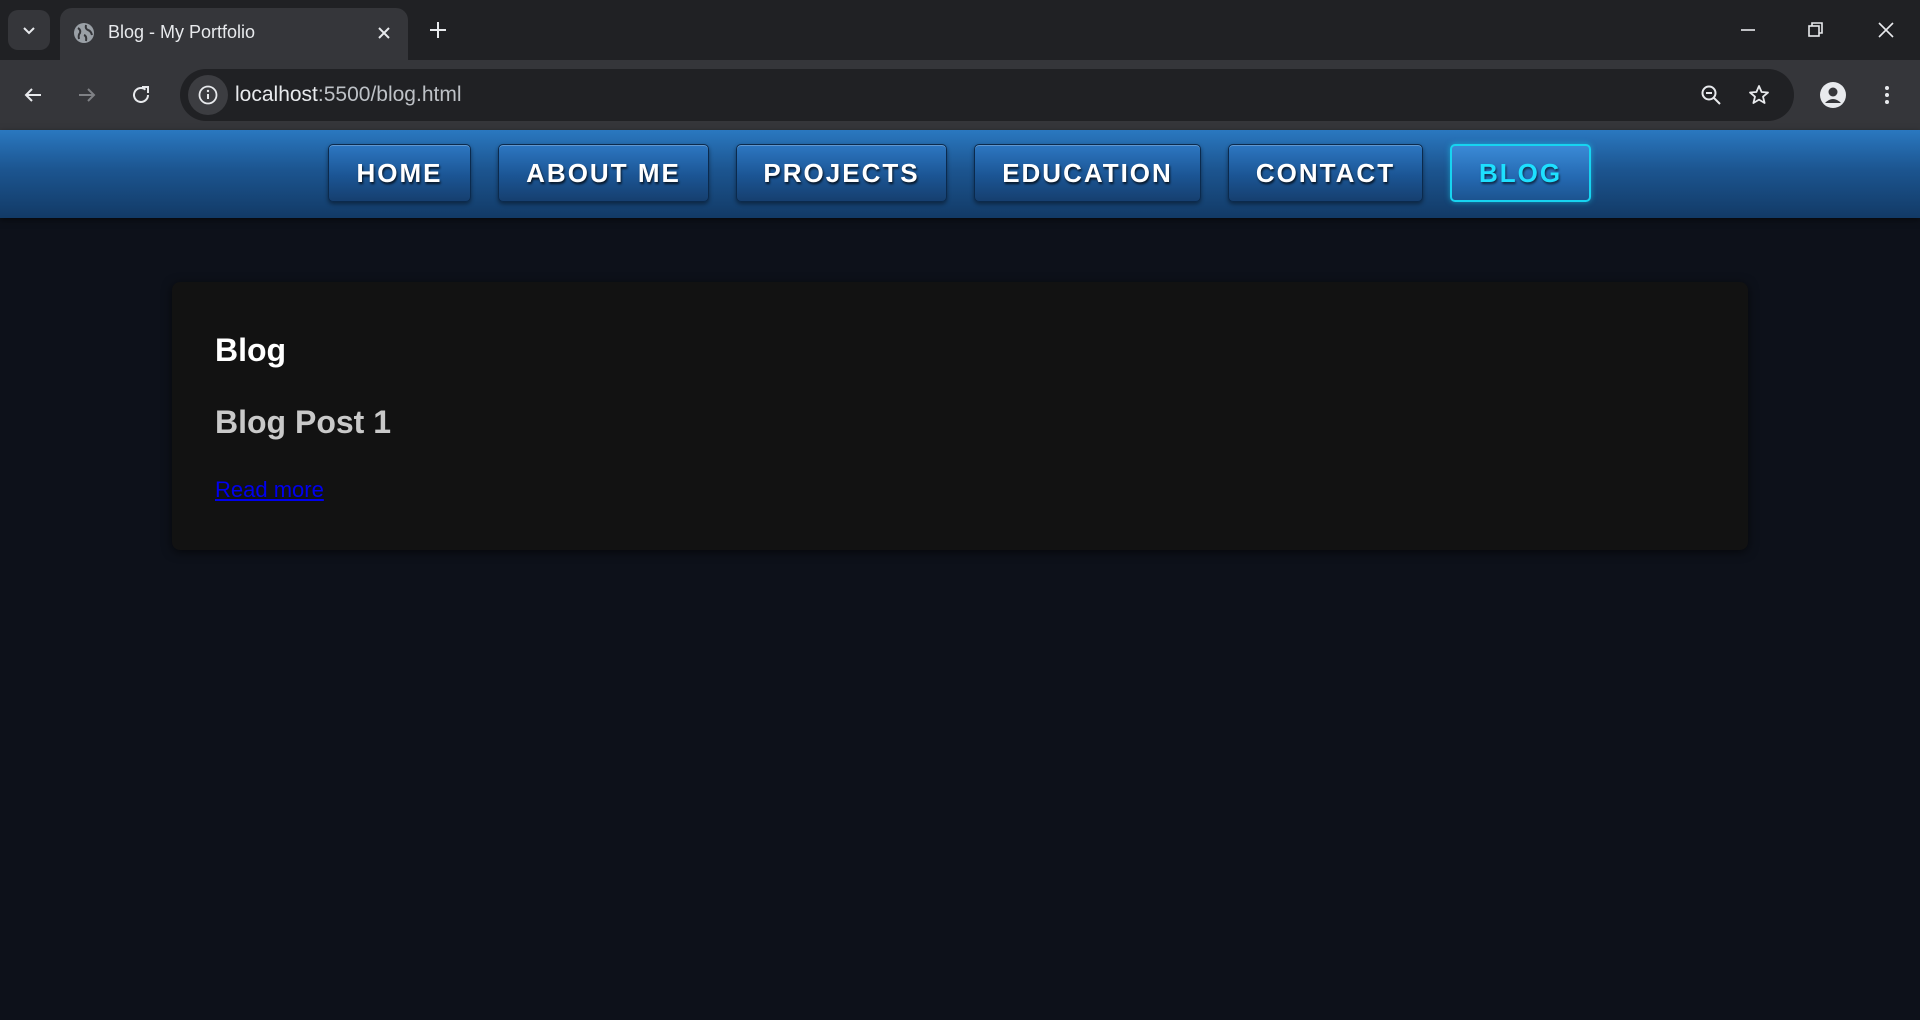  Describe the element at coordinates (1520, 173) in the screenshot. I see `nav-blog-button: BLOG` at that location.